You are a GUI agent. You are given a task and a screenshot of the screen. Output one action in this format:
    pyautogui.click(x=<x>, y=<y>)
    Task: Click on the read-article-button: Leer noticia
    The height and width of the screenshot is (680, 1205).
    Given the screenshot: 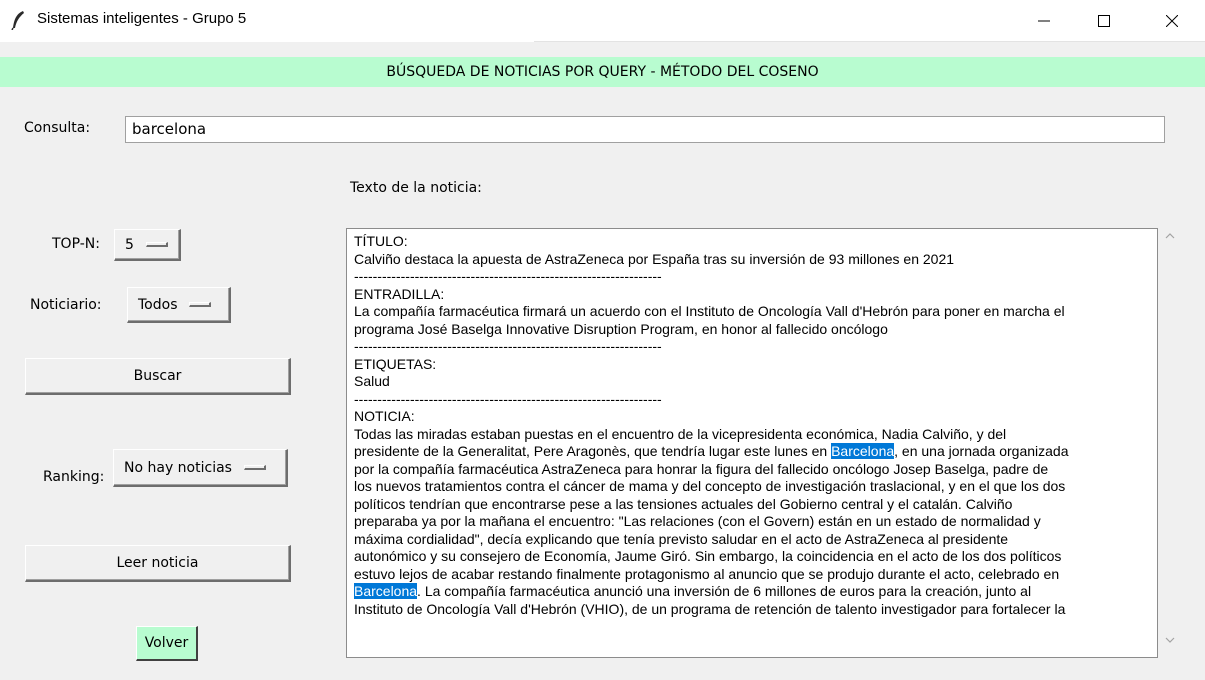 What is the action you would take?
    pyautogui.click(x=158, y=563)
    